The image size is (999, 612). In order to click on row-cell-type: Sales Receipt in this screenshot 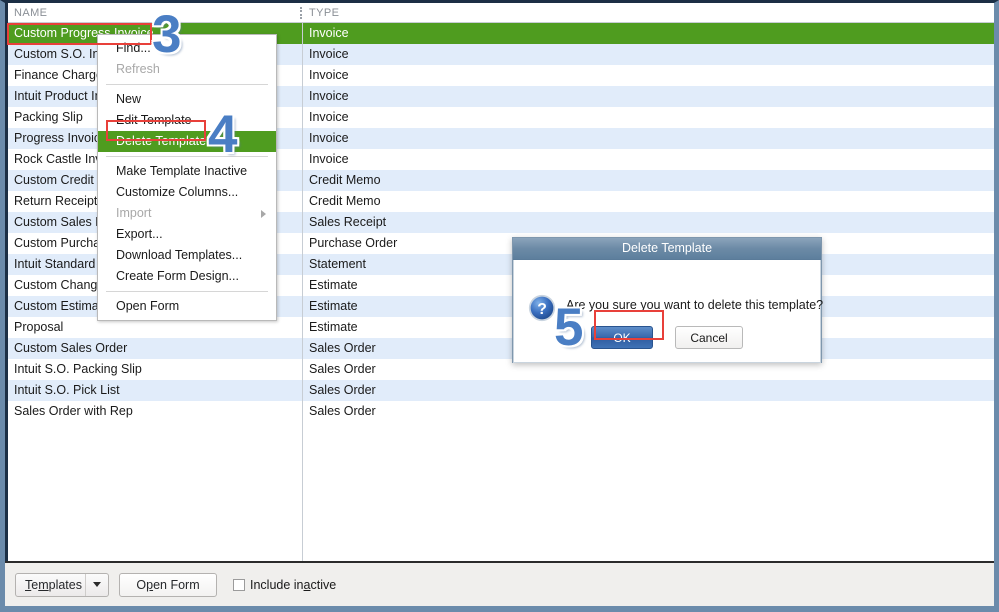, I will do `click(348, 222)`.